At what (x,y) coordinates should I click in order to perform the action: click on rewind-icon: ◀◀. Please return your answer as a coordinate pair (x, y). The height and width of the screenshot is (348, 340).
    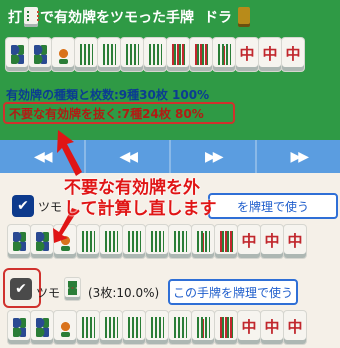
    Looking at the image, I should click on (128, 156).